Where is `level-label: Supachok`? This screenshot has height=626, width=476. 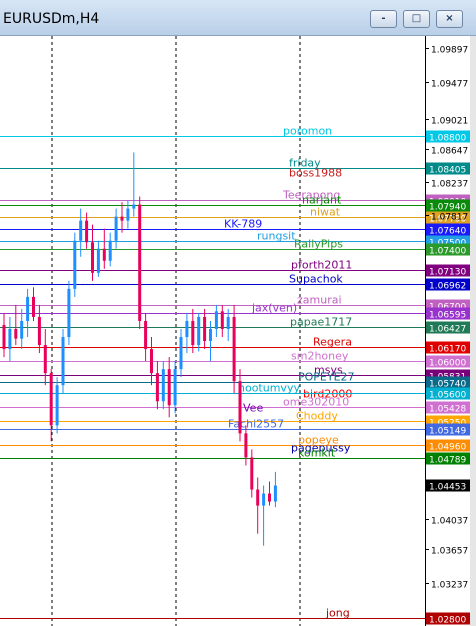 level-label: Supachok is located at coordinates (316, 279).